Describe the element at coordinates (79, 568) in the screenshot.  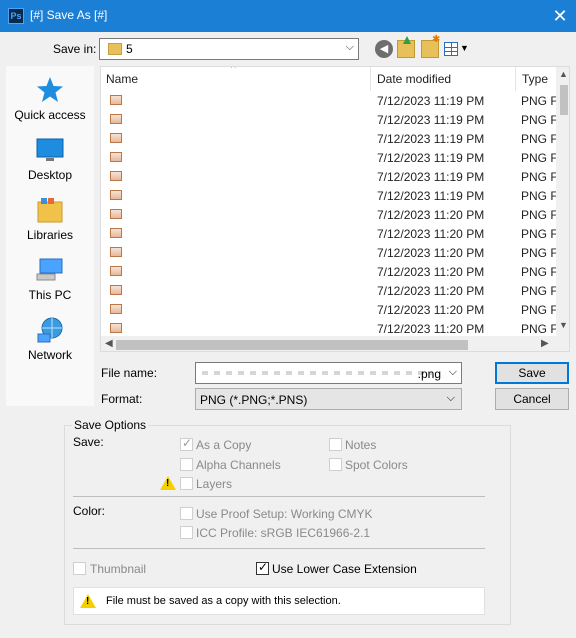
I see `thumbnail-checkbox` at that location.